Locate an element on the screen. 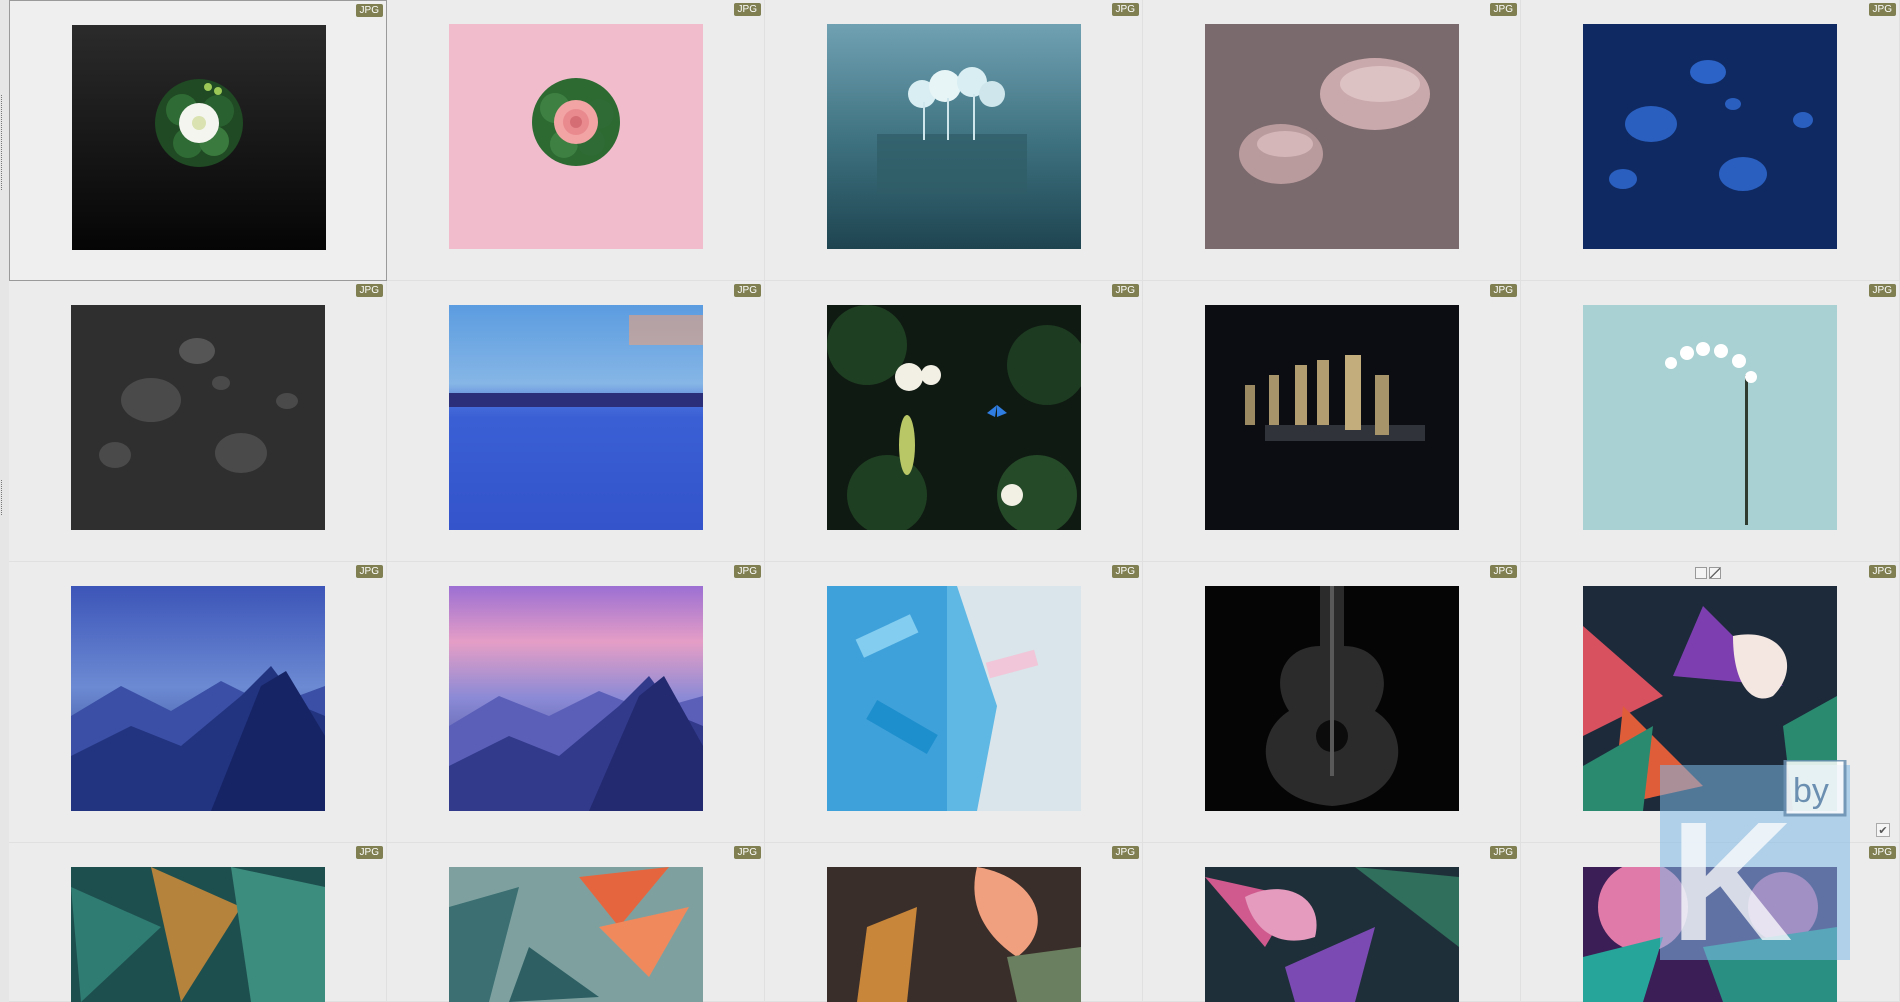 This screenshot has height=1002, width=1900. square-icon is located at coordinates (1701, 573).